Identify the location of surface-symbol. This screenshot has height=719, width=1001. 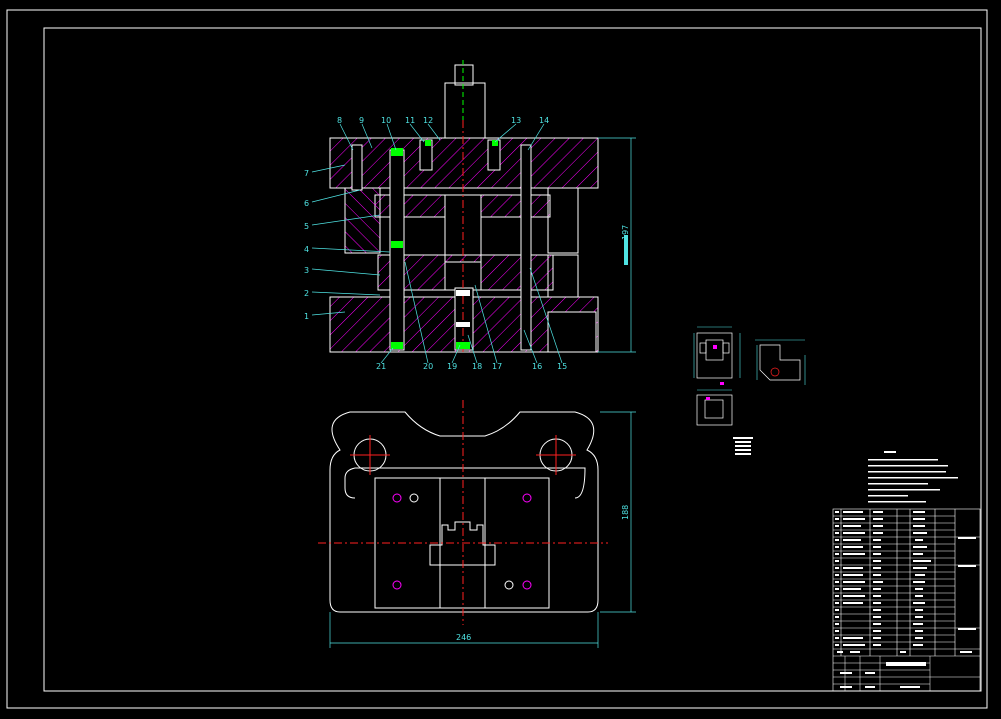
(743, 446).